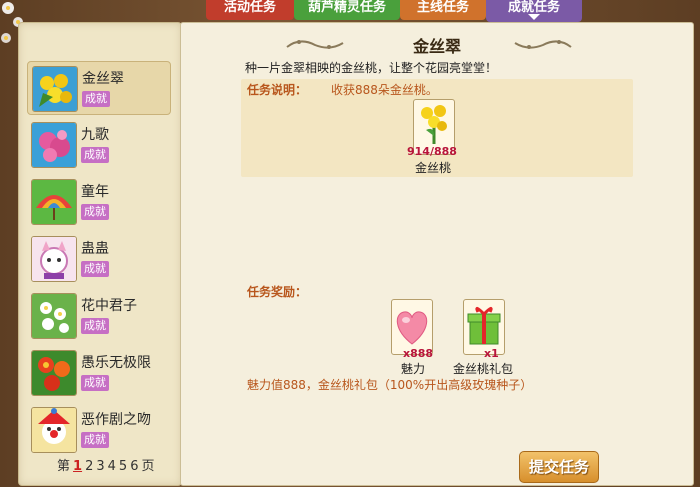  I want to click on task-name: 恶作剧之吻, so click(116, 420).